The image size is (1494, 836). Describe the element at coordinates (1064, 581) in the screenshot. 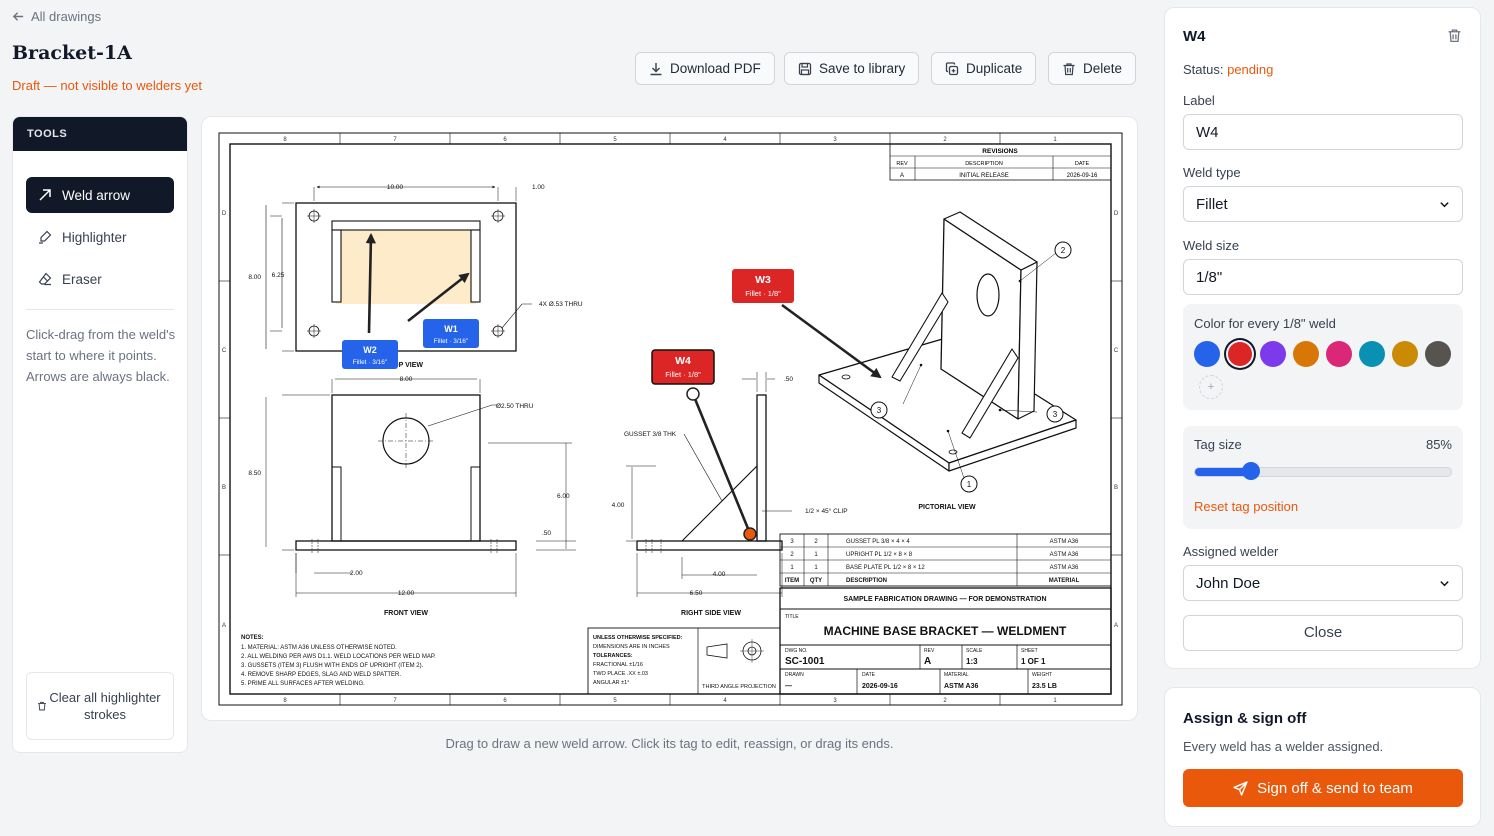

I see `bom-header: MATERIAL` at that location.